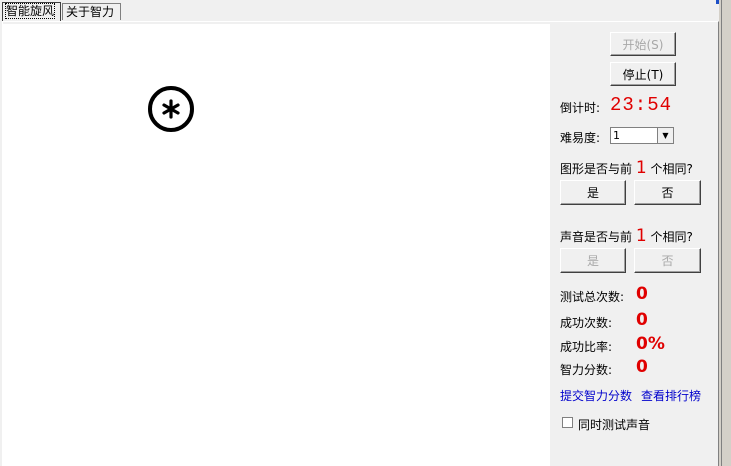  I want to click on iq-score-value: 0, so click(642, 367).